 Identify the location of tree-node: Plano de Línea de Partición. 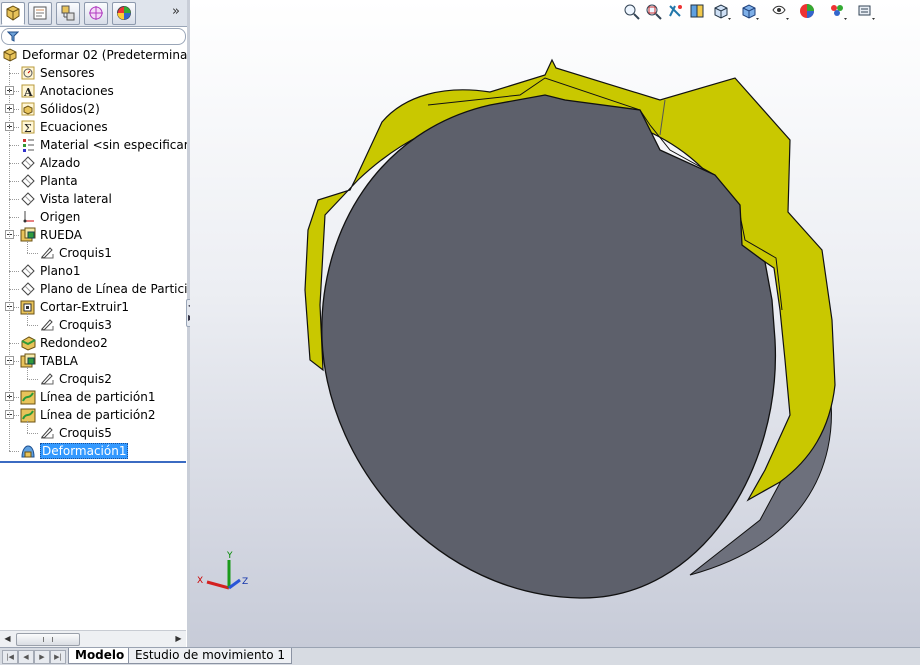
(101, 289).